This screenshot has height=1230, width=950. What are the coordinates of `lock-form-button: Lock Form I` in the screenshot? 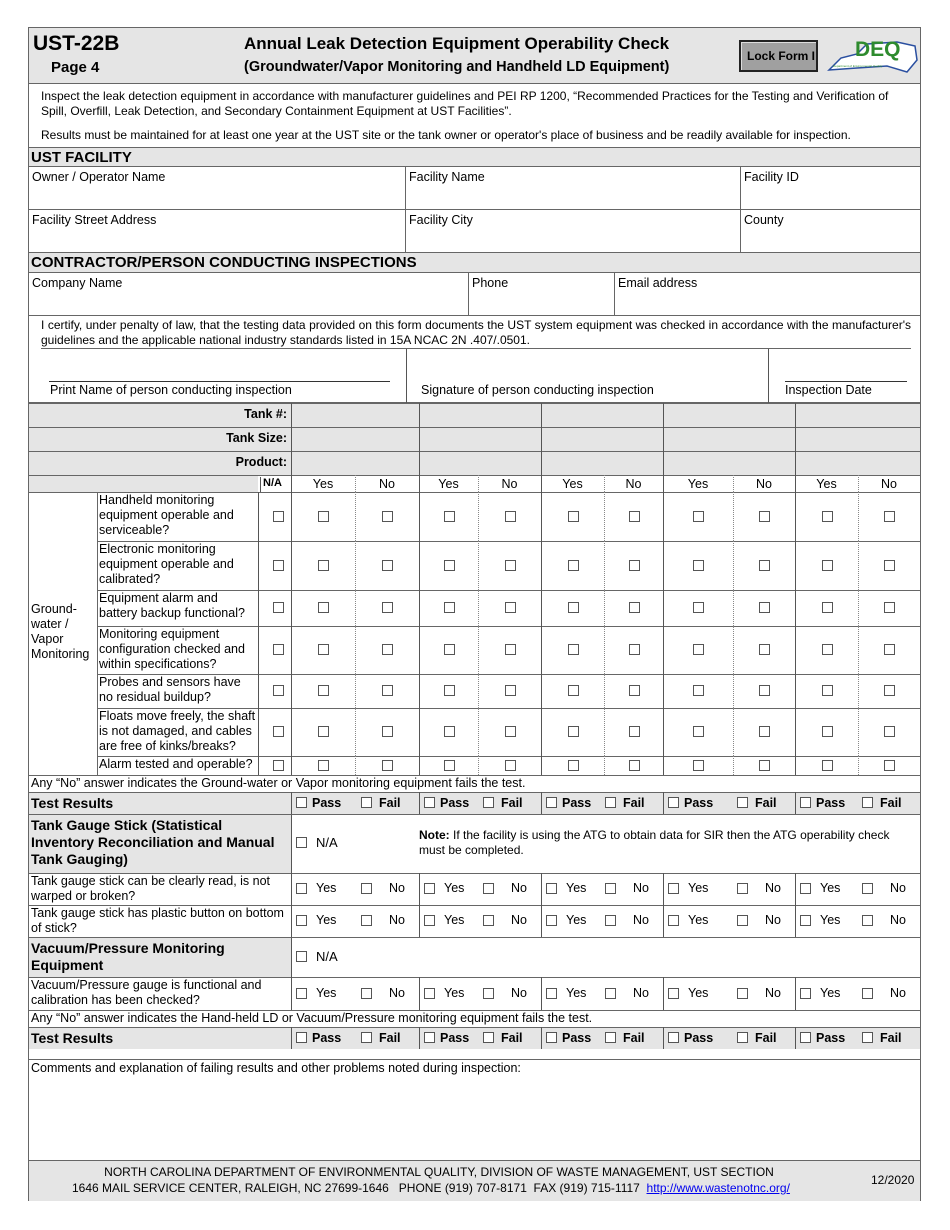 It's located at (778, 56).